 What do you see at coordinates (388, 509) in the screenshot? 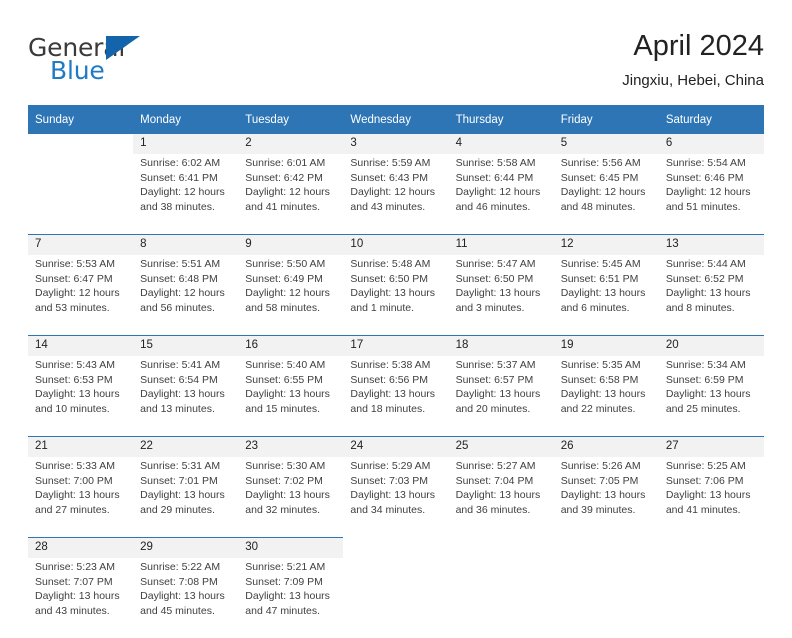
I see `day-detail-line: and 34 minutes.` at bounding box center [388, 509].